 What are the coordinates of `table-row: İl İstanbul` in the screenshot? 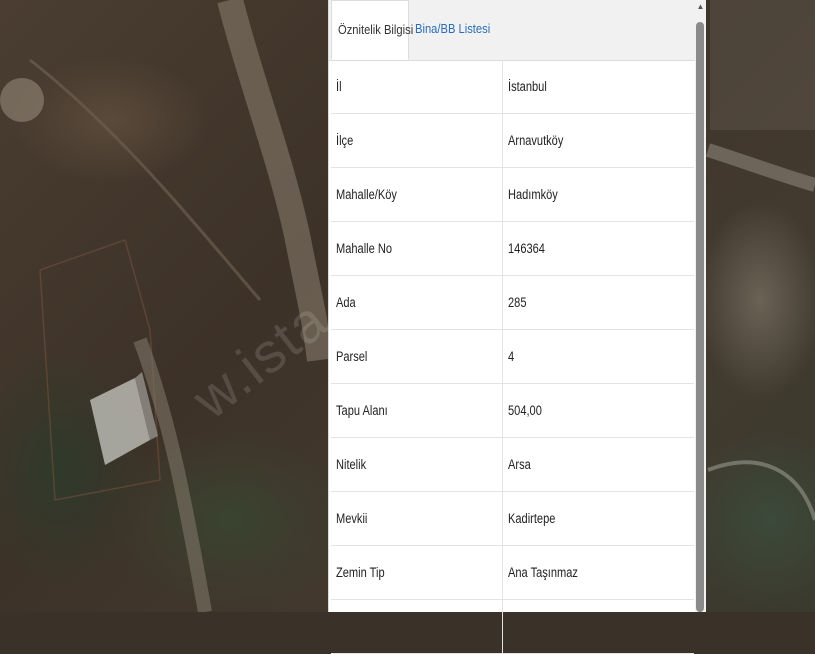 It's located at (512, 87).